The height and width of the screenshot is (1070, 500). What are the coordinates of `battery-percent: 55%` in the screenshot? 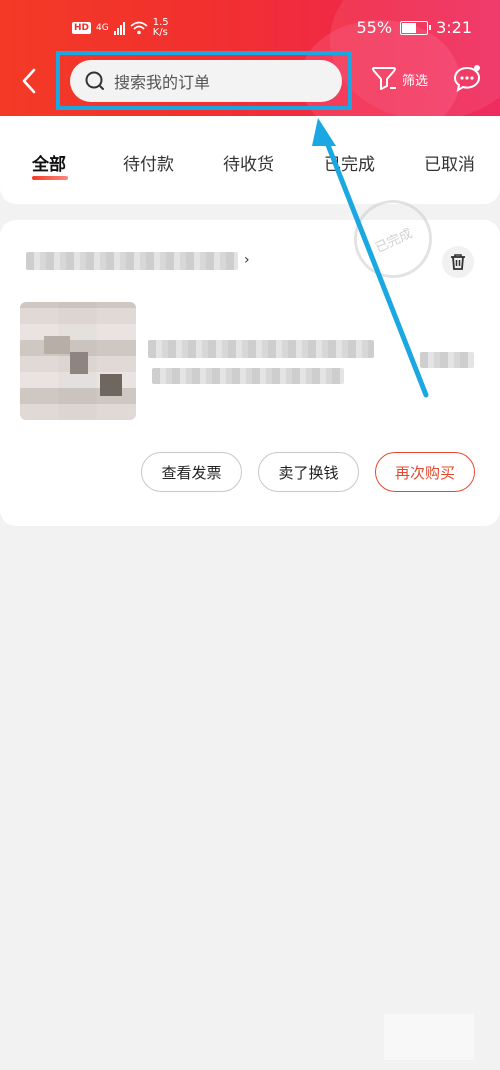 It's located at (374, 27).